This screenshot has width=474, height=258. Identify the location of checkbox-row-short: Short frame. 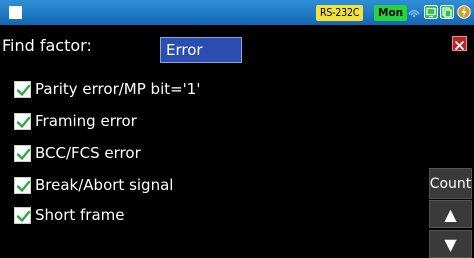
(69, 215).